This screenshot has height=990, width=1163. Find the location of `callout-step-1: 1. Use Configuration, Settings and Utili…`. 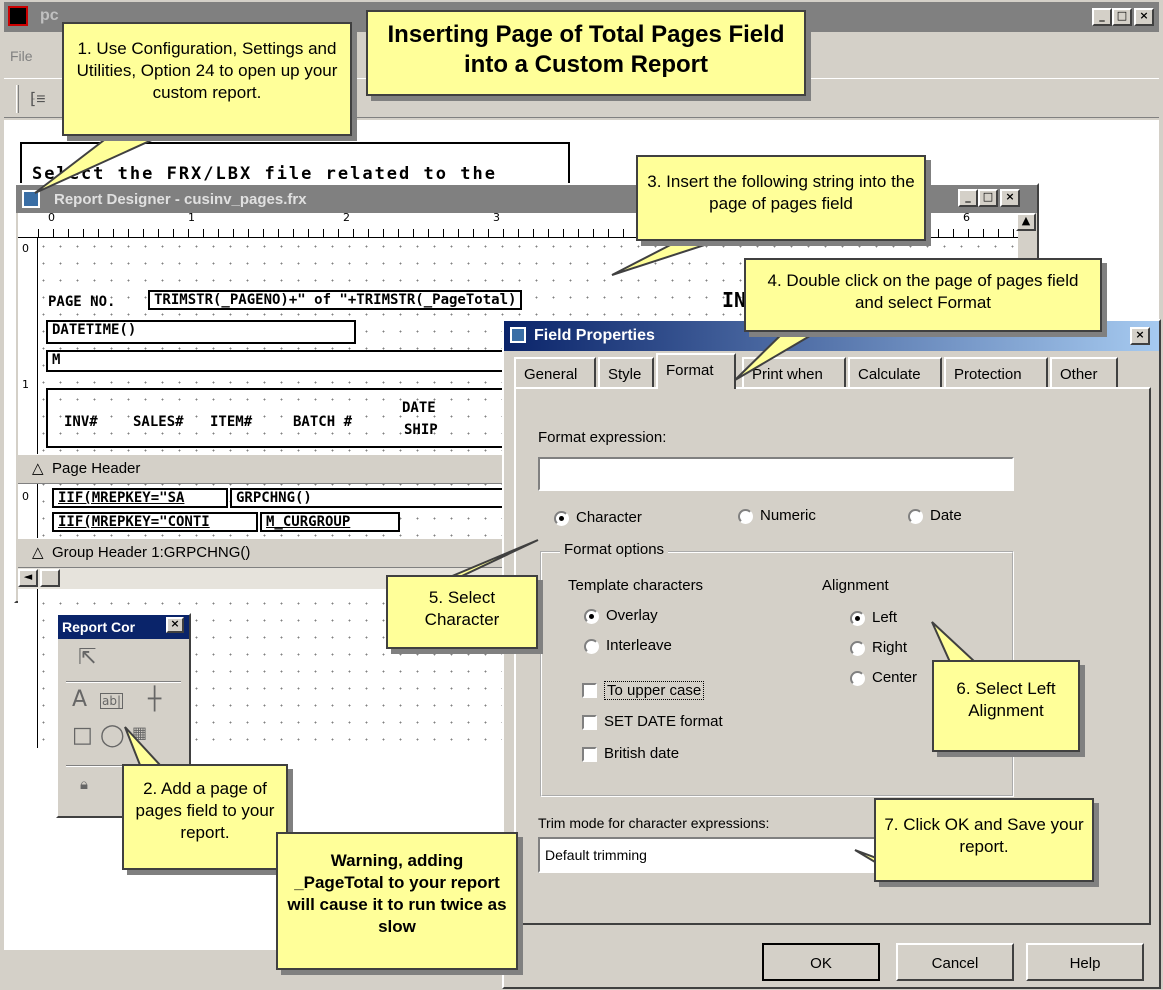

callout-step-1: 1. Use Configuration, Settings and Utili… is located at coordinates (207, 79).